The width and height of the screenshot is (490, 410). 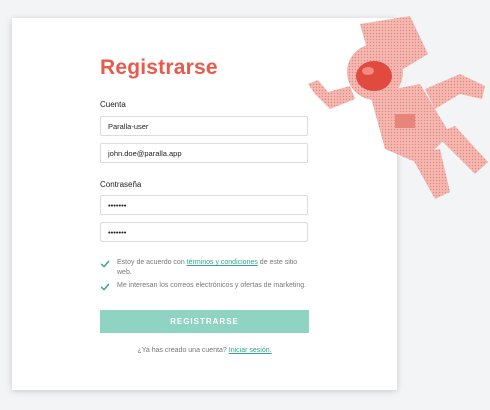 I want to click on username-field, so click(x=204, y=126).